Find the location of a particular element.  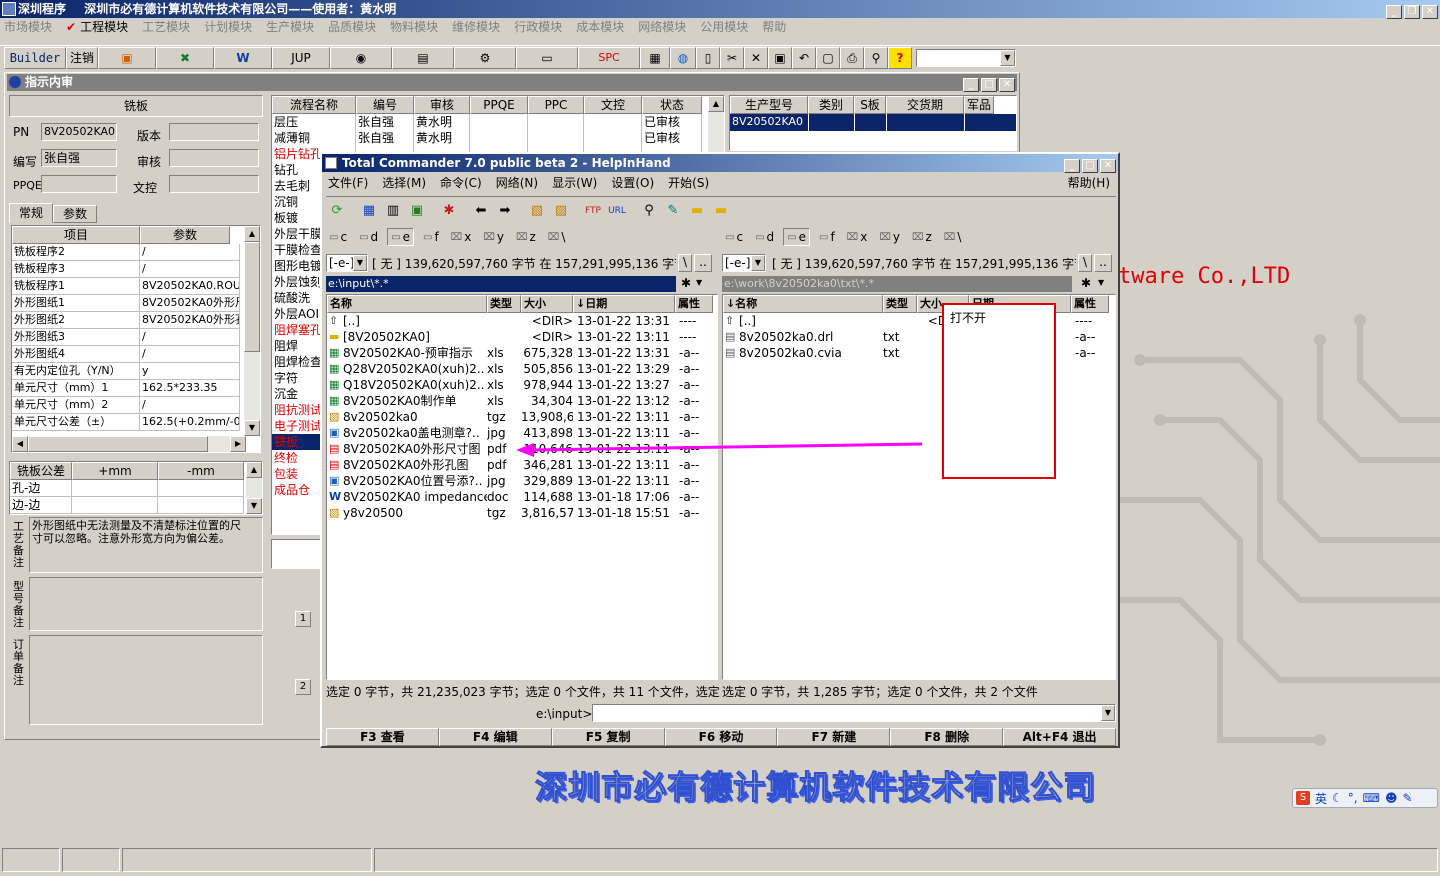

preview-icon: ▢ is located at coordinates (828, 57).